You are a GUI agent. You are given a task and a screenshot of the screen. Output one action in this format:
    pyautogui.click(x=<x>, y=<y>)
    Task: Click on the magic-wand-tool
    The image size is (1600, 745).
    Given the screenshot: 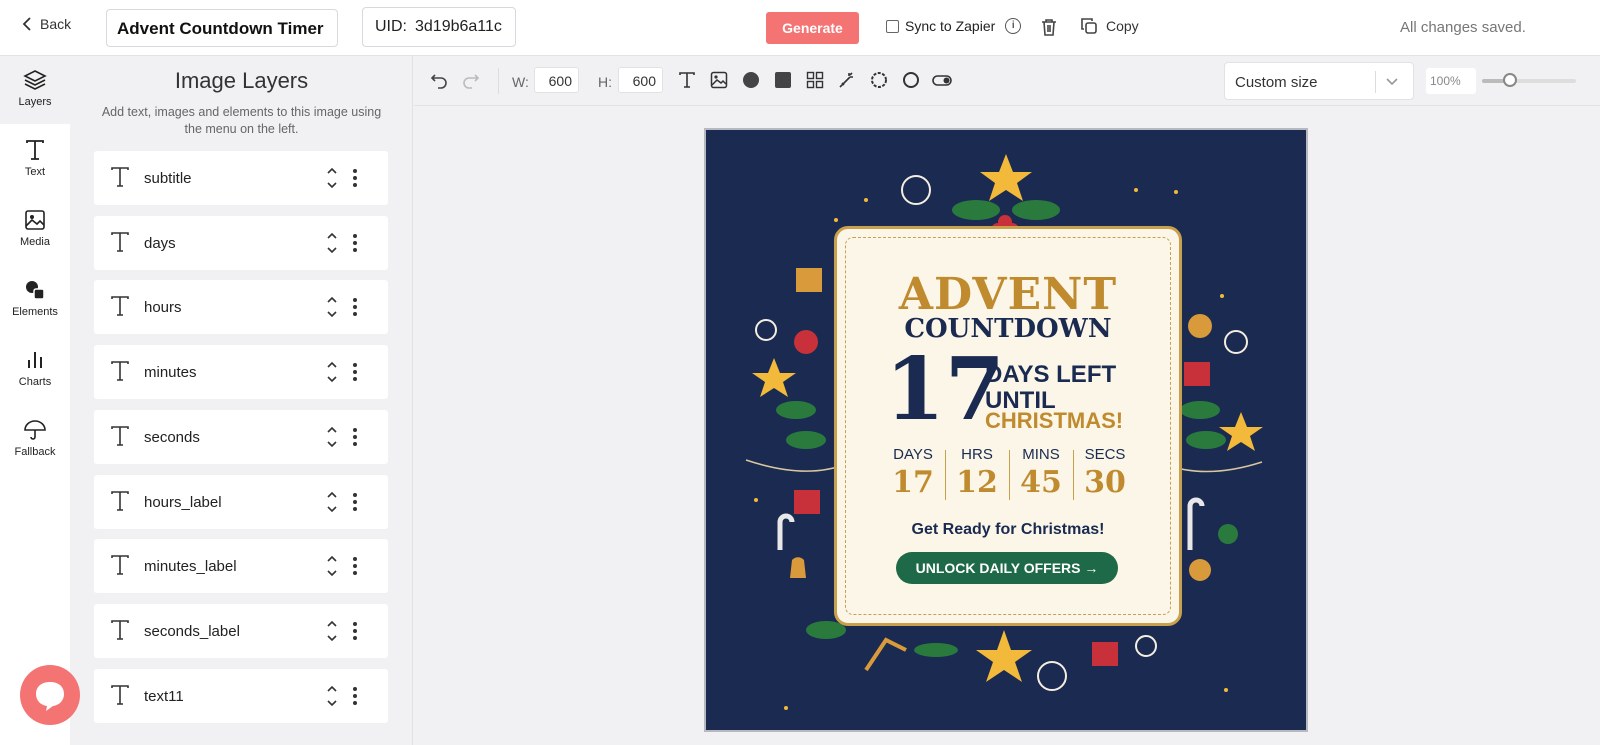 What is the action you would take?
    pyautogui.click(x=847, y=82)
    